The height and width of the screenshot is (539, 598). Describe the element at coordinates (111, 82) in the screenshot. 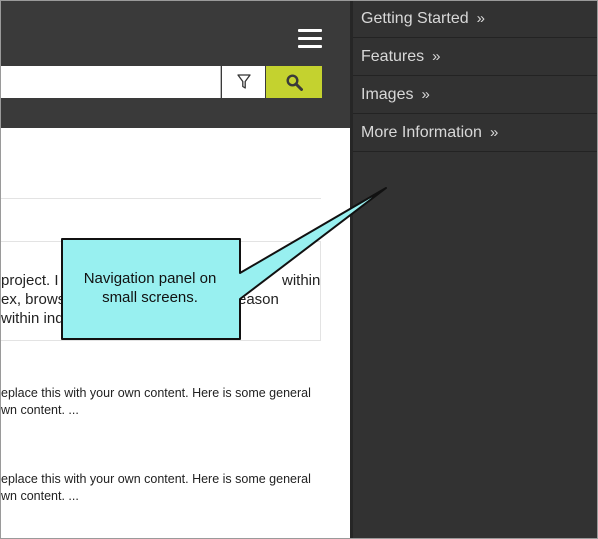

I see `search-input` at that location.